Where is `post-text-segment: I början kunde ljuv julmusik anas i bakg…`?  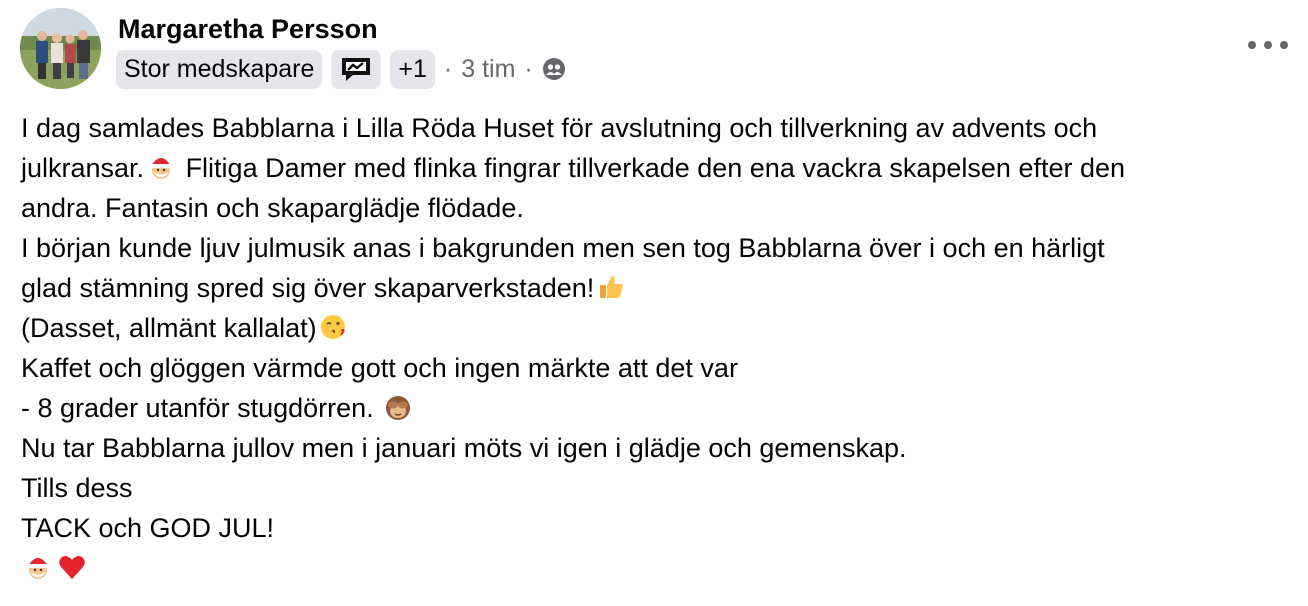 post-text-segment: I början kunde ljuv julmusik anas i bakg… is located at coordinates (563, 248).